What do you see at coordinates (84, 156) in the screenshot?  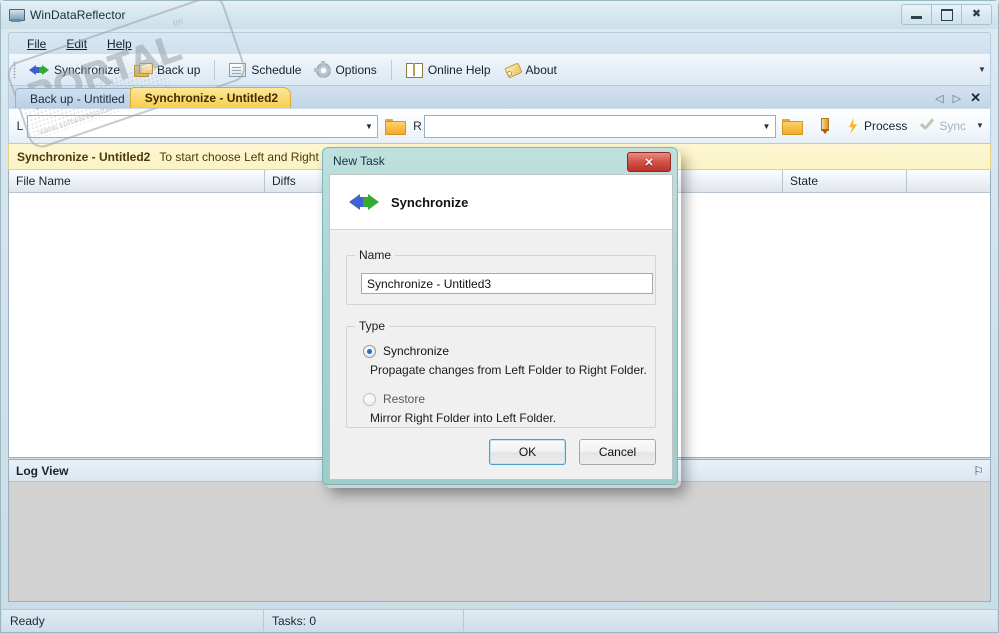 I see `info-bar-task-name: Synchronize - Untitled2` at bounding box center [84, 156].